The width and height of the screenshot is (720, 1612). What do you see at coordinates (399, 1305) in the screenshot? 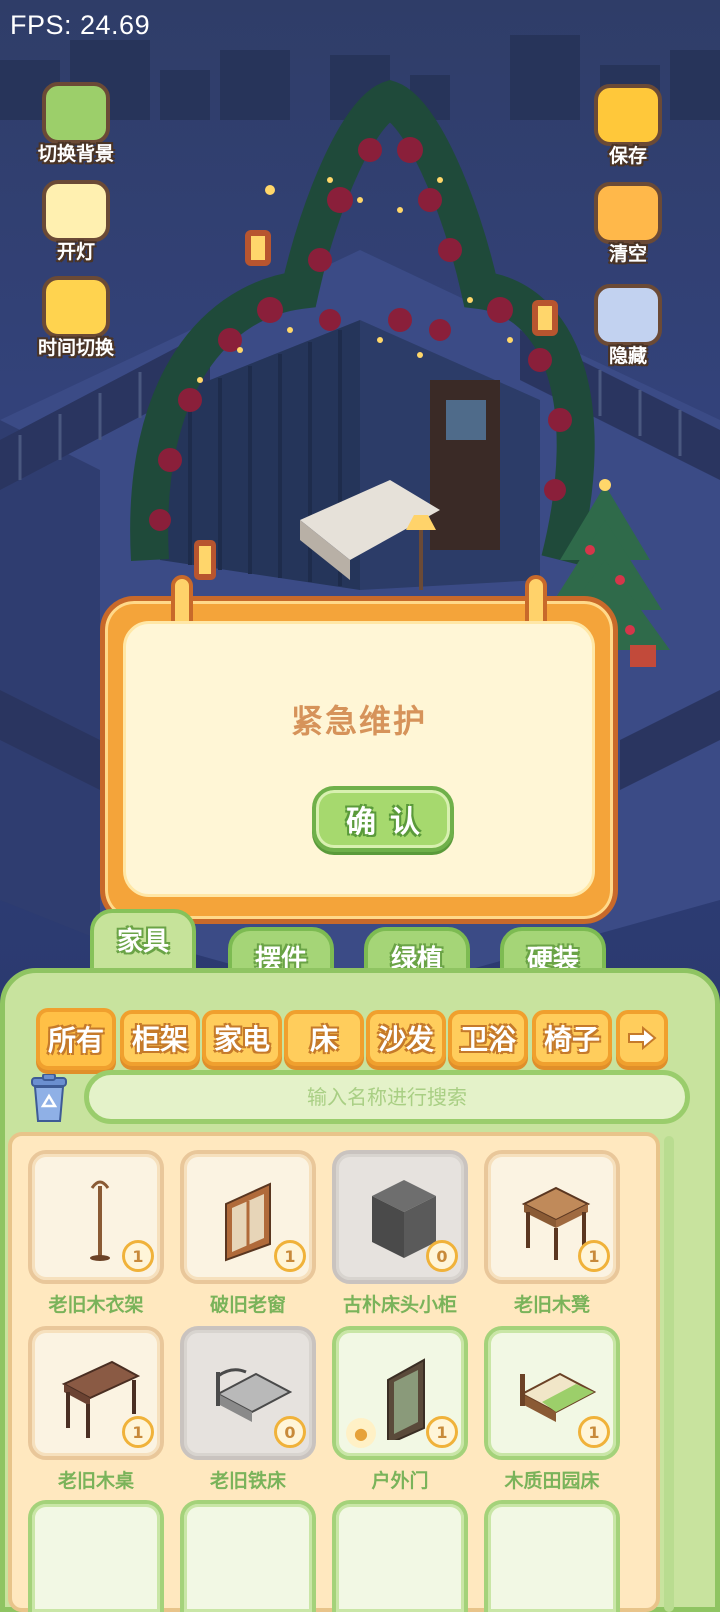
I see `item-name: 古朴床头小柜` at bounding box center [399, 1305].